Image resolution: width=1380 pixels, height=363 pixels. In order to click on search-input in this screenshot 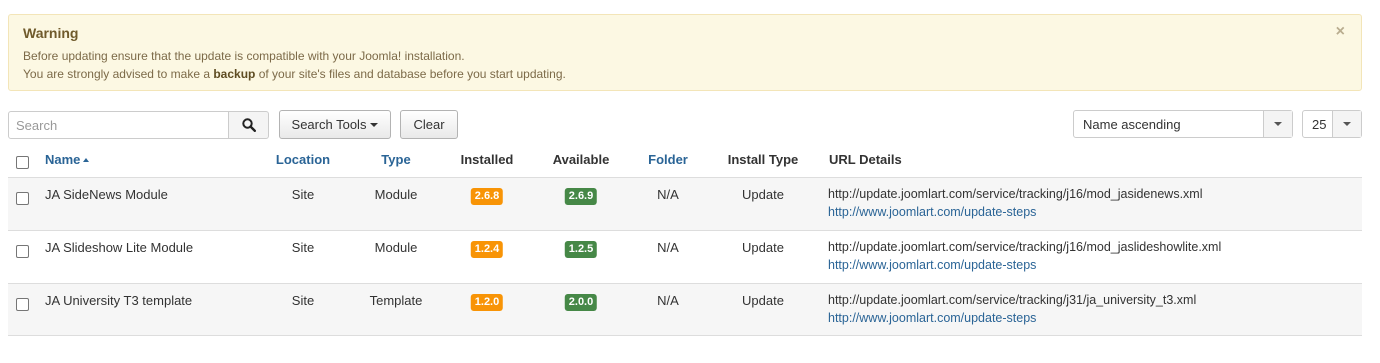, I will do `click(118, 125)`.